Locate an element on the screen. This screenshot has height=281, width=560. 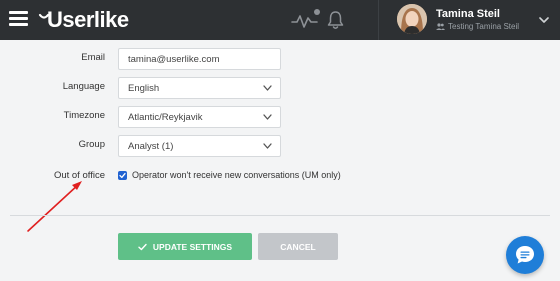
chat-icon is located at coordinates (525, 255).